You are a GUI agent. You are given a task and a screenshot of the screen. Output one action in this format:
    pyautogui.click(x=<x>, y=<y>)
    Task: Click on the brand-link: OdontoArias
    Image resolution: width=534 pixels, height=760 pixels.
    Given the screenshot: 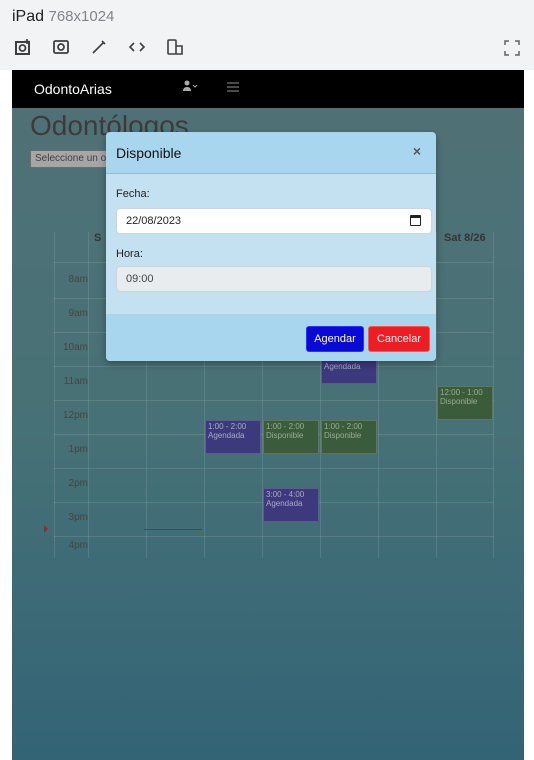 What is the action you would take?
    pyautogui.click(x=73, y=89)
    